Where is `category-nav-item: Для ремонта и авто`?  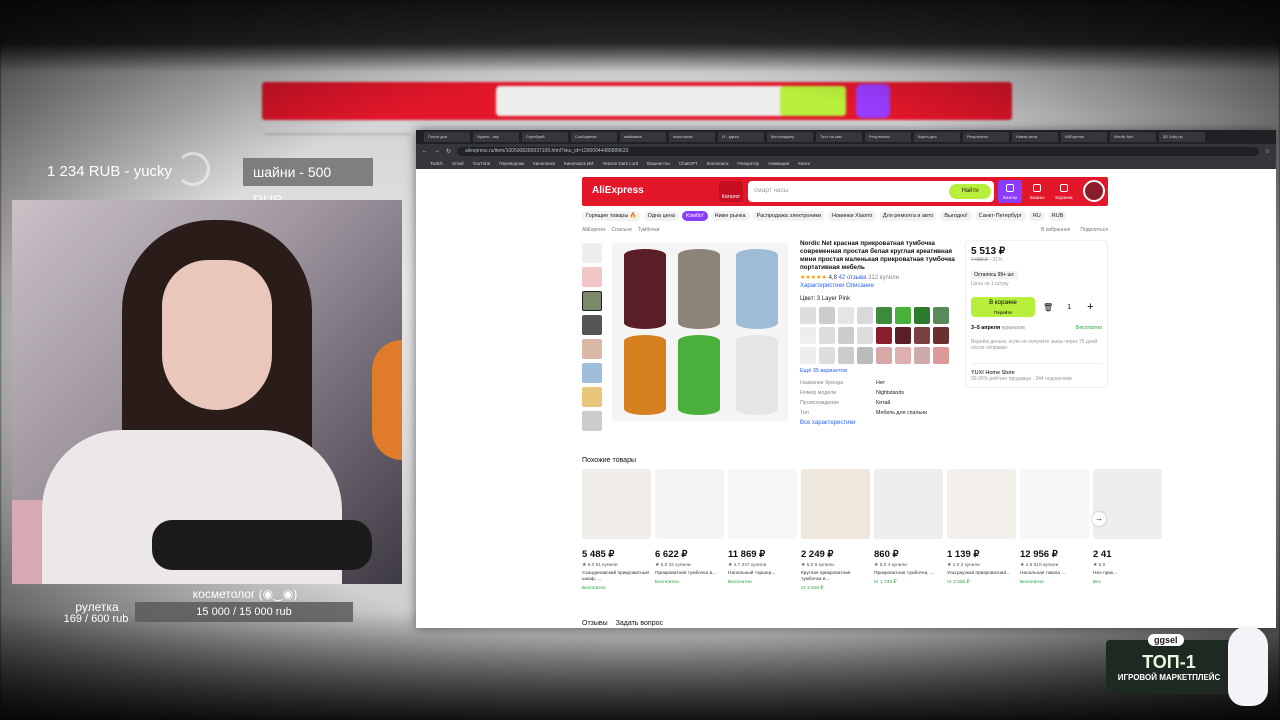 category-nav-item: Для ремонта и авто is located at coordinates (908, 216).